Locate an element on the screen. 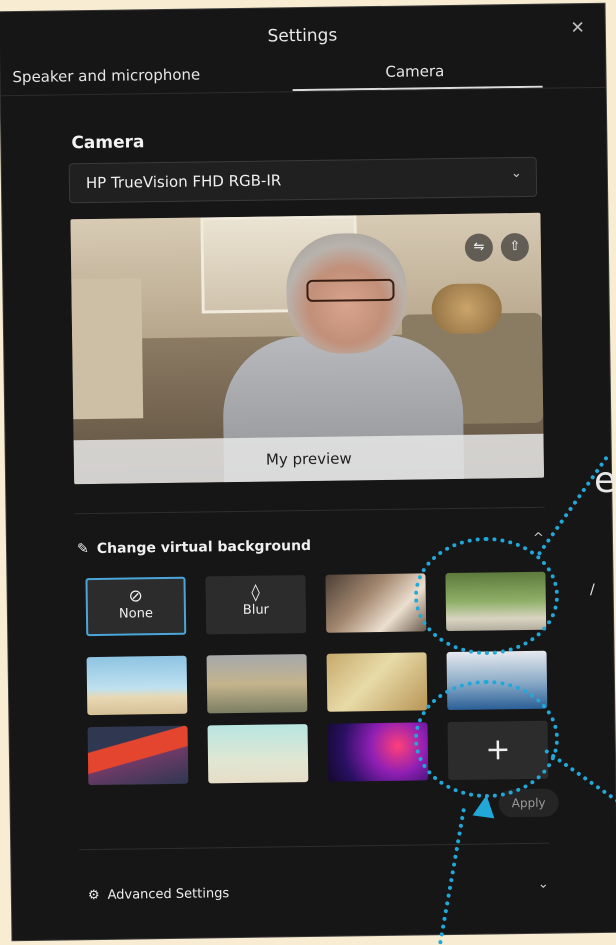 Image resolution: width=616 pixels, height=945 pixels. advanced-settings-label: Advanced Settings is located at coordinates (168, 894).